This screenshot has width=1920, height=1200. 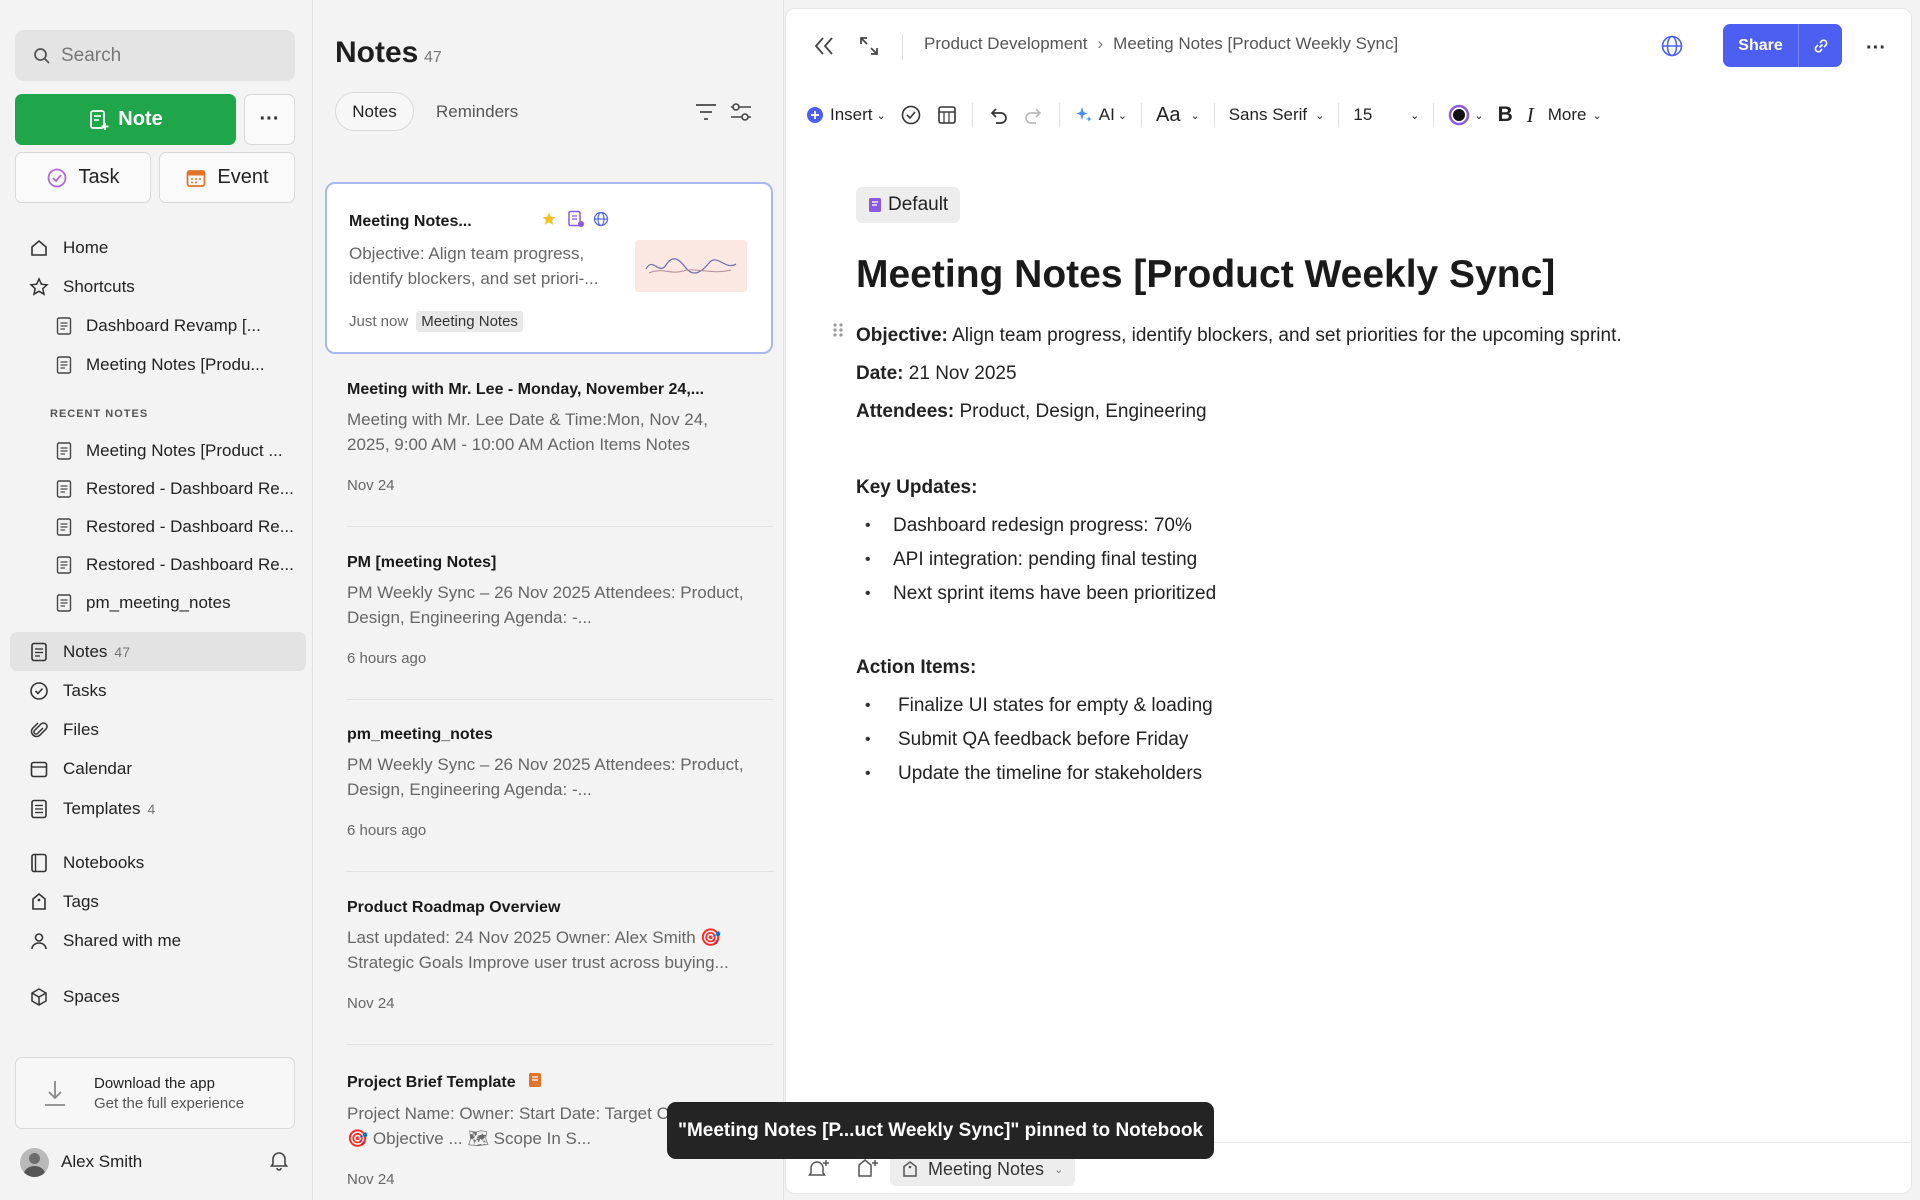 I want to click on recent-note-item: pm_meeting_notes, so click(x=178, y=603).